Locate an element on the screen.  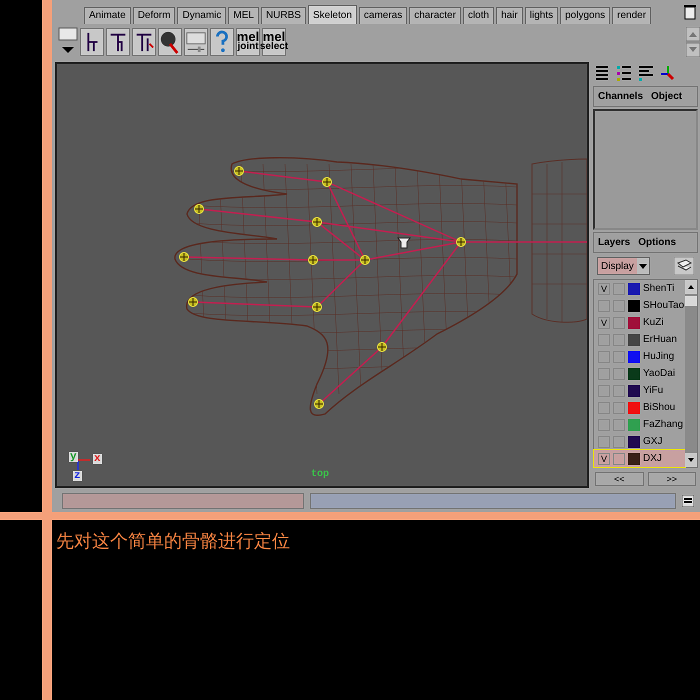
help-button is located at coordinates (222, 42).